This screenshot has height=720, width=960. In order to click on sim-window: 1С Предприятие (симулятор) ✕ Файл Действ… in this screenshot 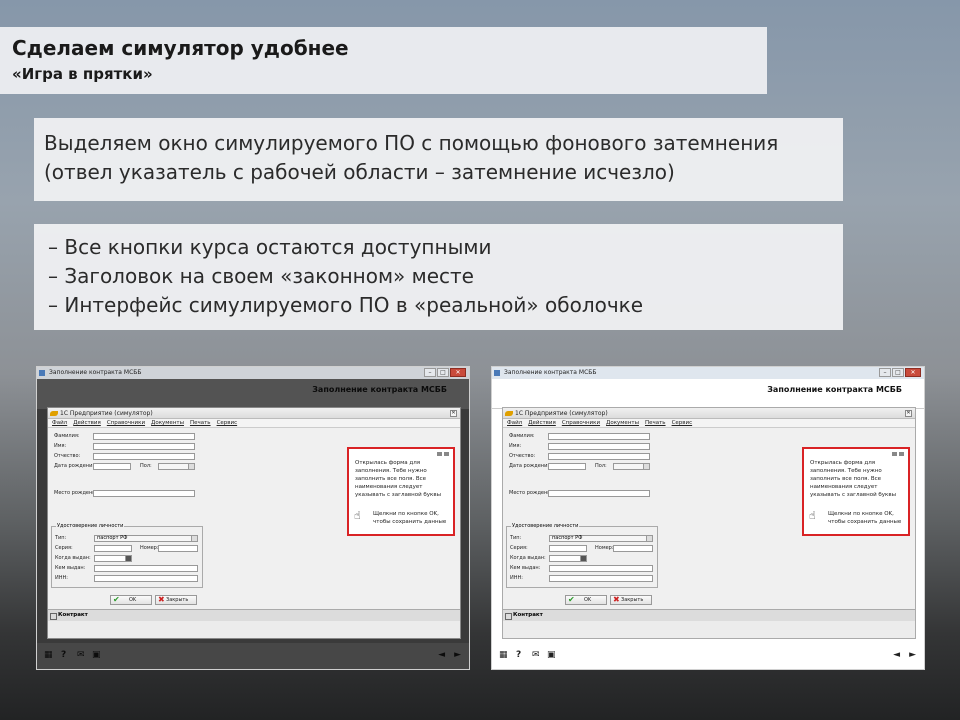, I will do `click(254, 523)`.